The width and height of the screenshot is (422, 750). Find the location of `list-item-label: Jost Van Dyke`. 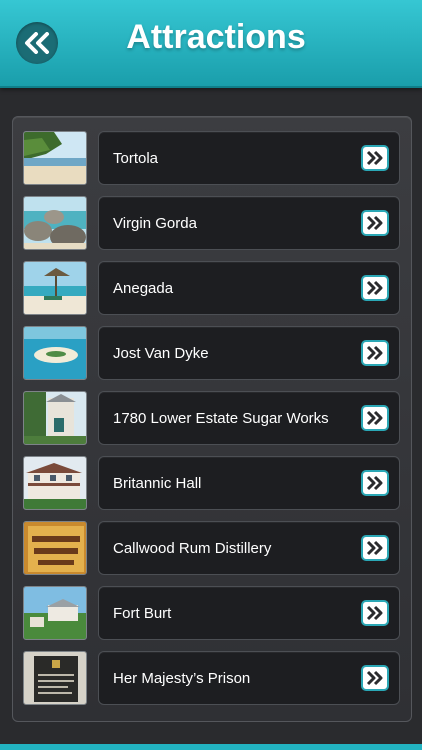

list-item-label: Jost Van Dyke is located at coordinates (161, 353).